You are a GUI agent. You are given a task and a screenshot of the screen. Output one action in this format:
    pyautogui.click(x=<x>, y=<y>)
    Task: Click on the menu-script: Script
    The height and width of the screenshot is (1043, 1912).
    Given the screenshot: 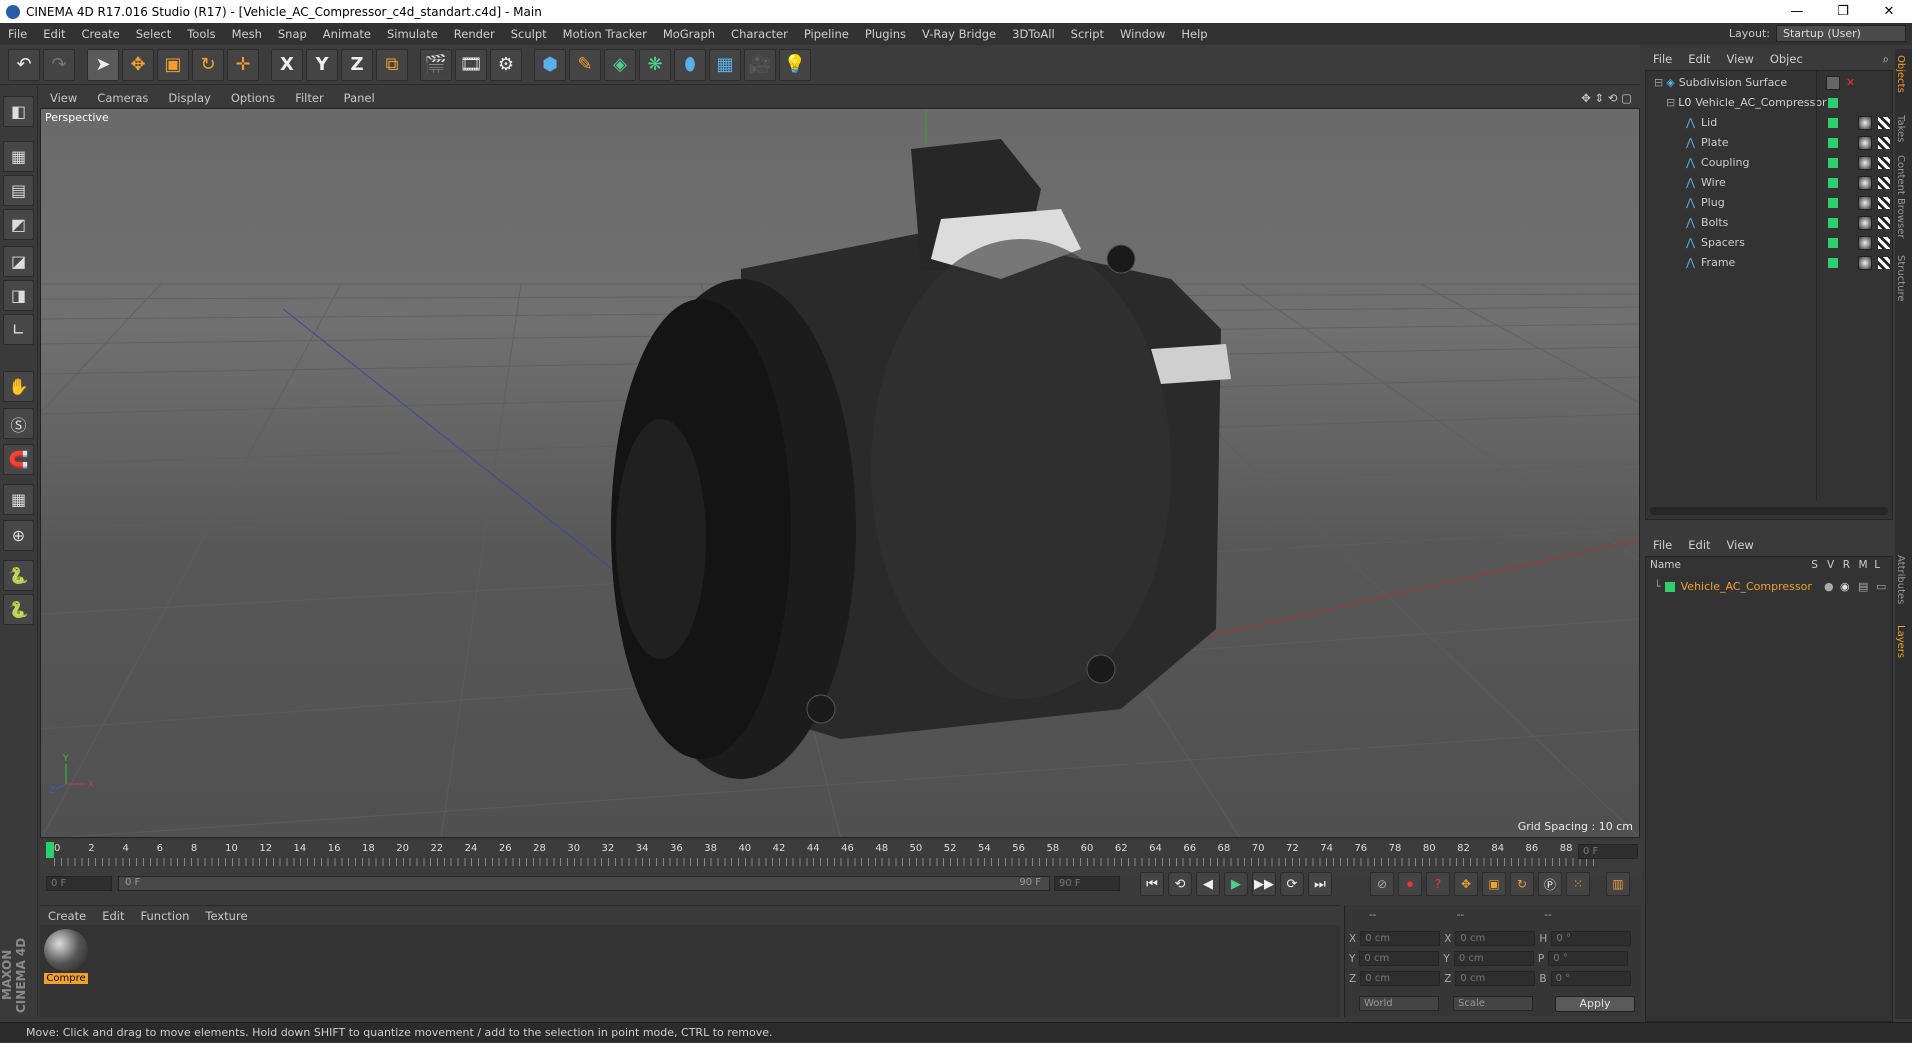 What is the action you would take?
    pyautogui.click(x=1087, y=34)
    